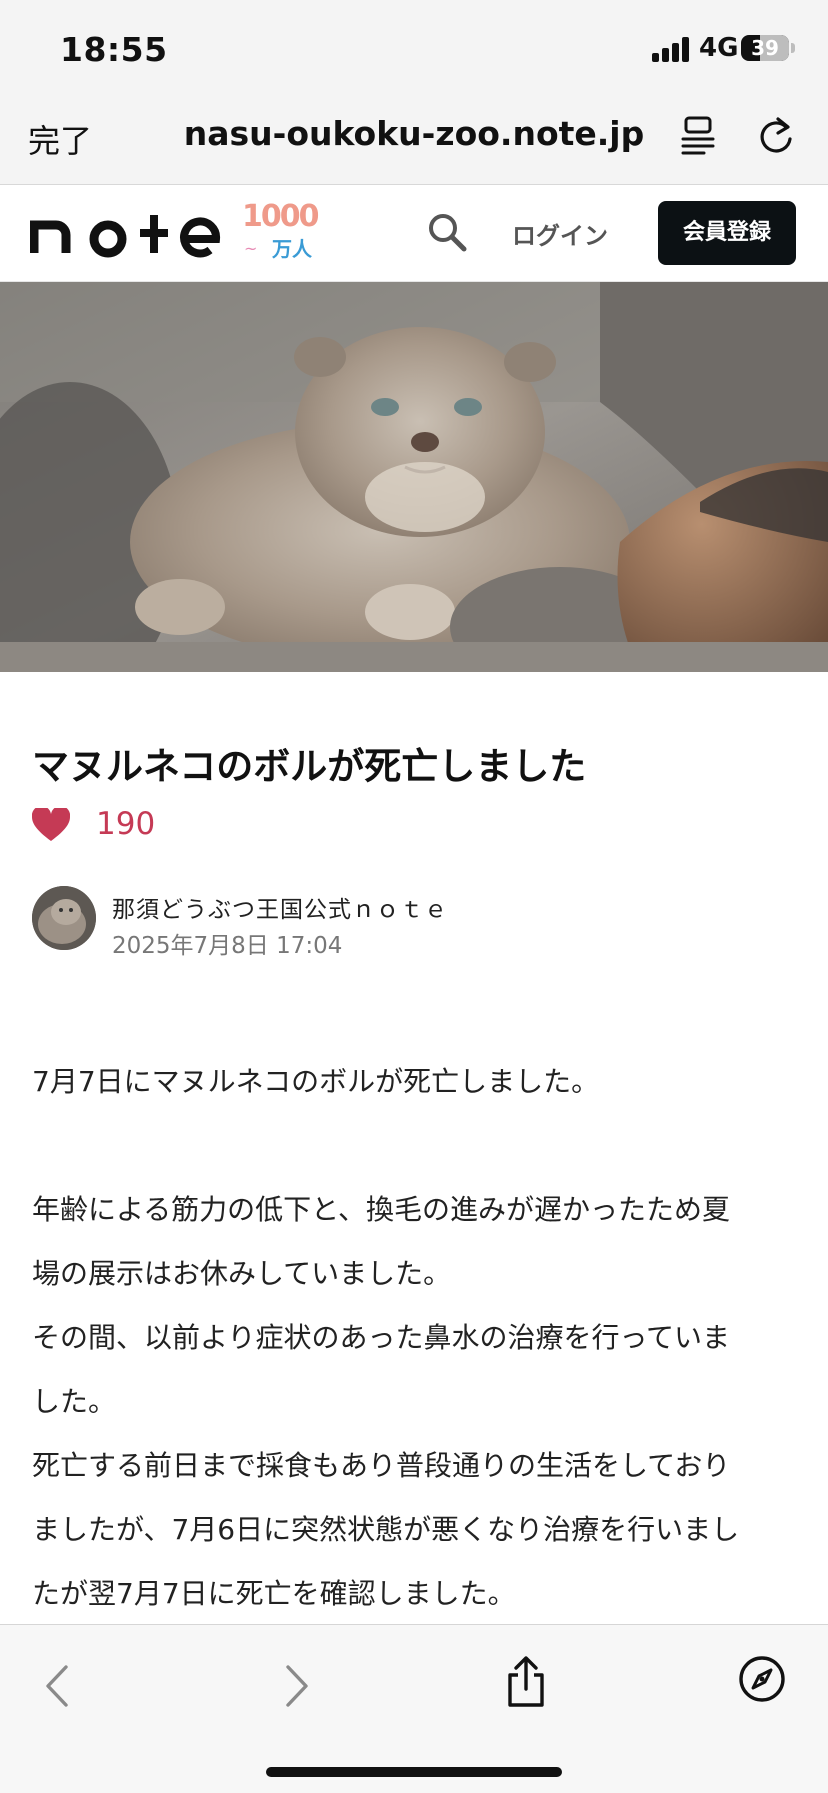  I want to click on signup-button: 会員登録, so click(727, 233).